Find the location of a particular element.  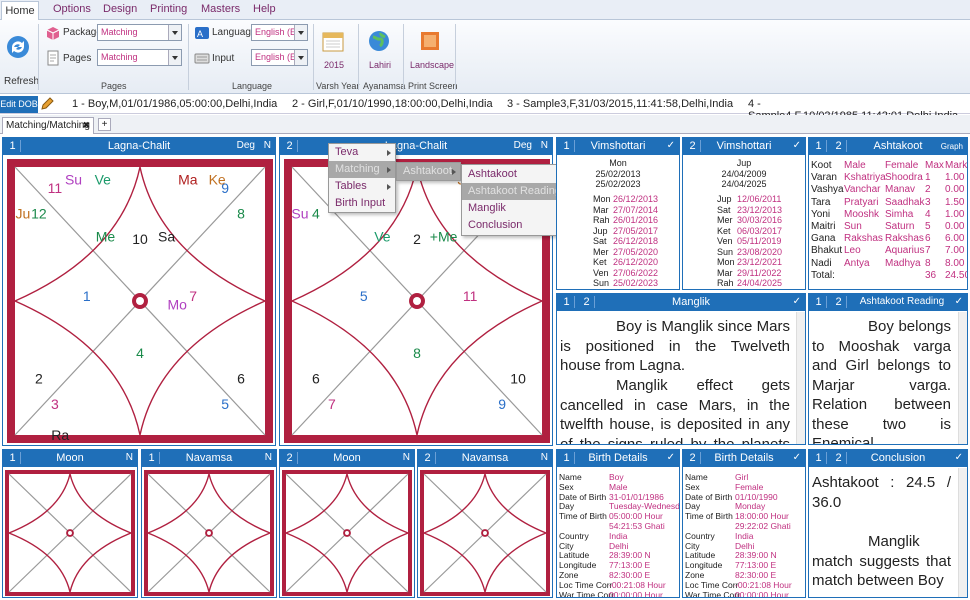

panel-title: Vimshottari is located at coordinates (744, 146).